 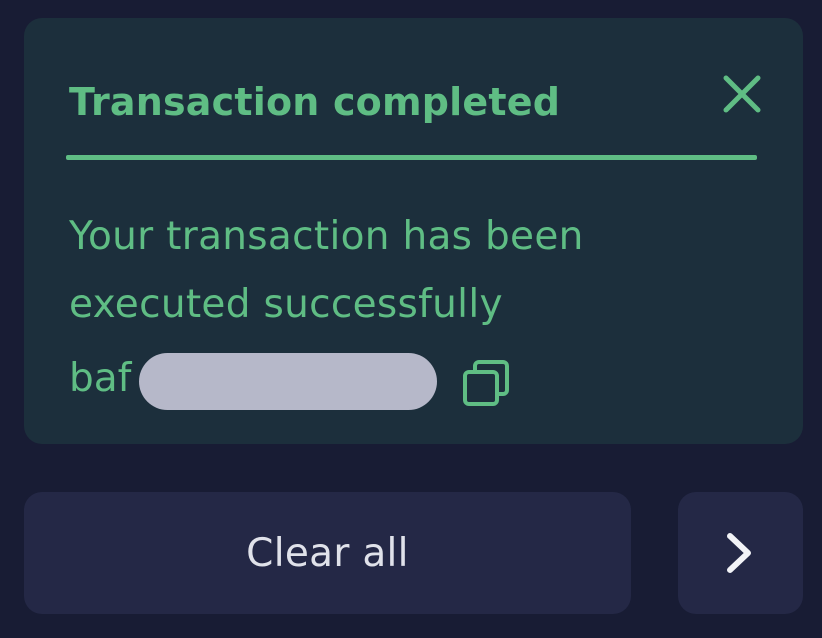 I want to click on close-icon, so click(x=742, y=94).